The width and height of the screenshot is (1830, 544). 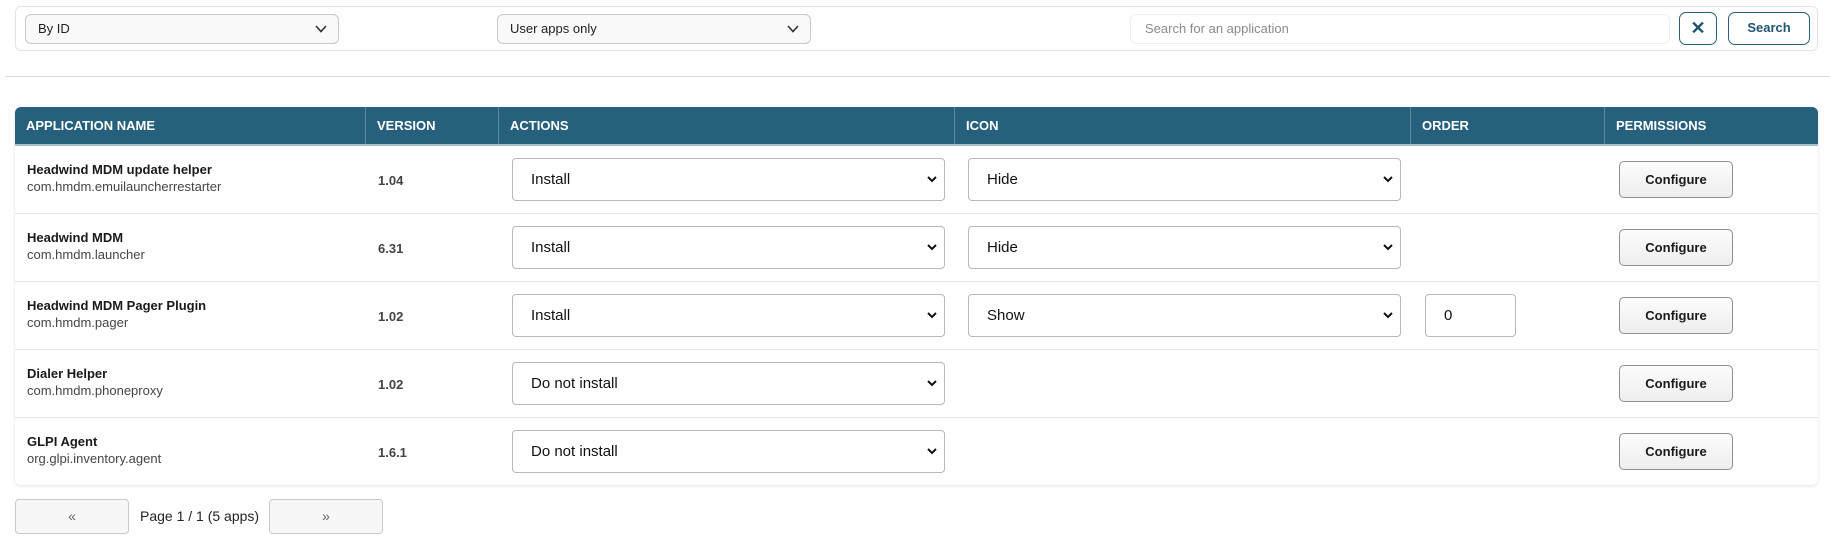 What do you see at coordinates (1508, 125) in the screenshot?
I see `column-header-order: ORDER` at bounding box center [1508, 125].